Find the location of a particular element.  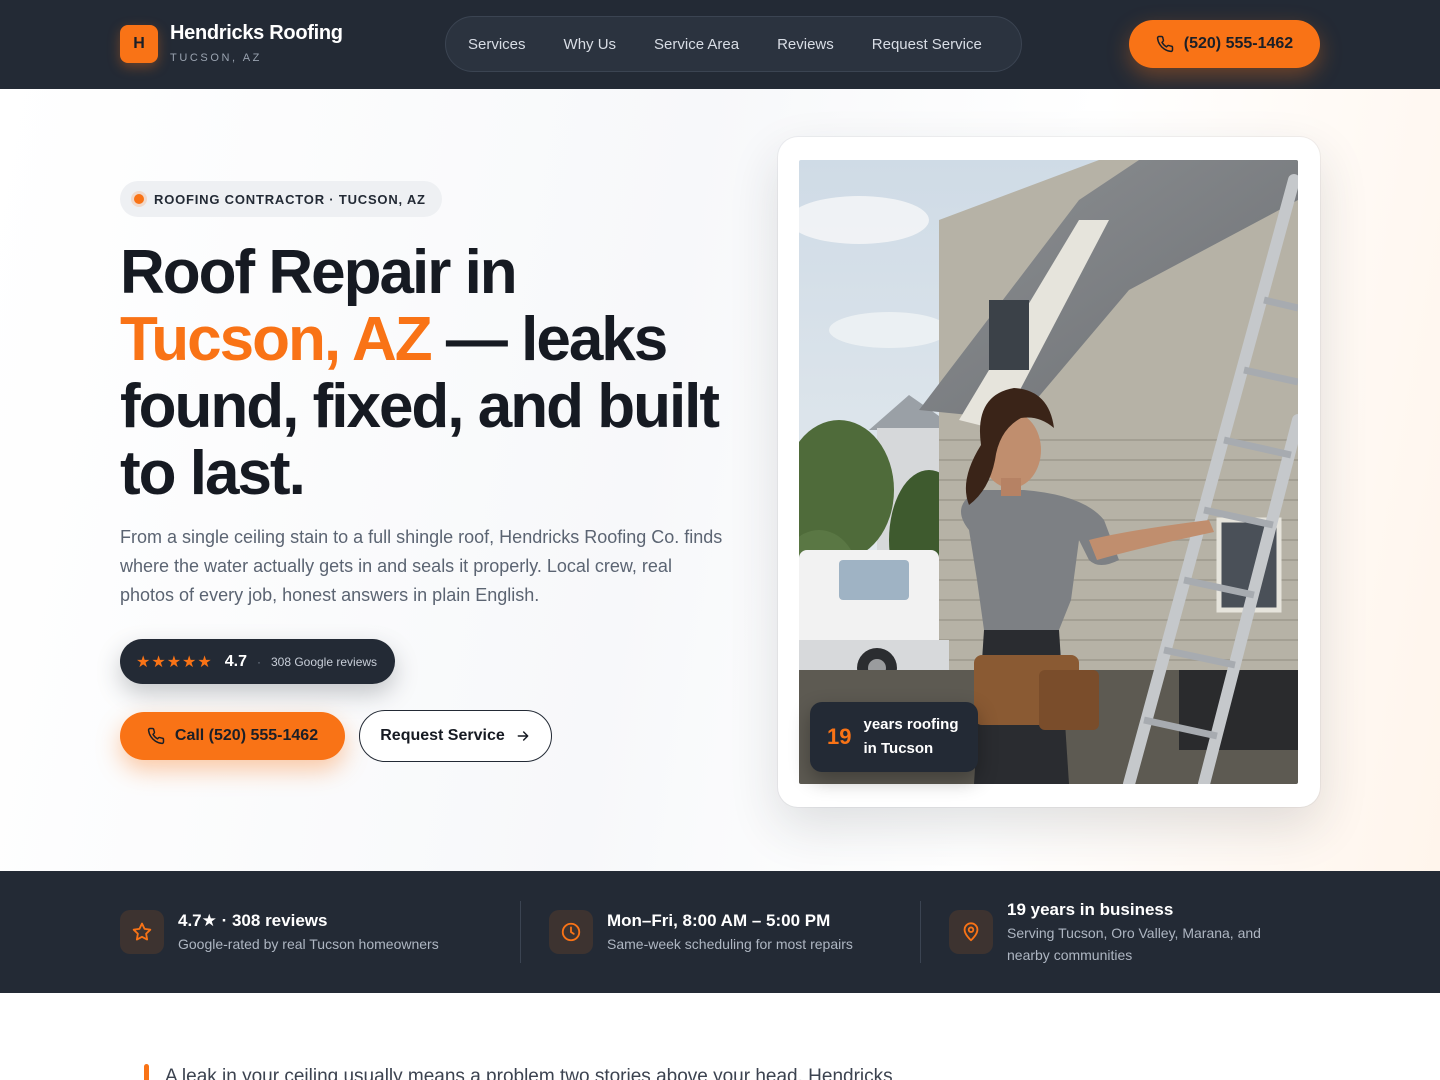

nav-link-services: Services is located at coordinates (497, 44).